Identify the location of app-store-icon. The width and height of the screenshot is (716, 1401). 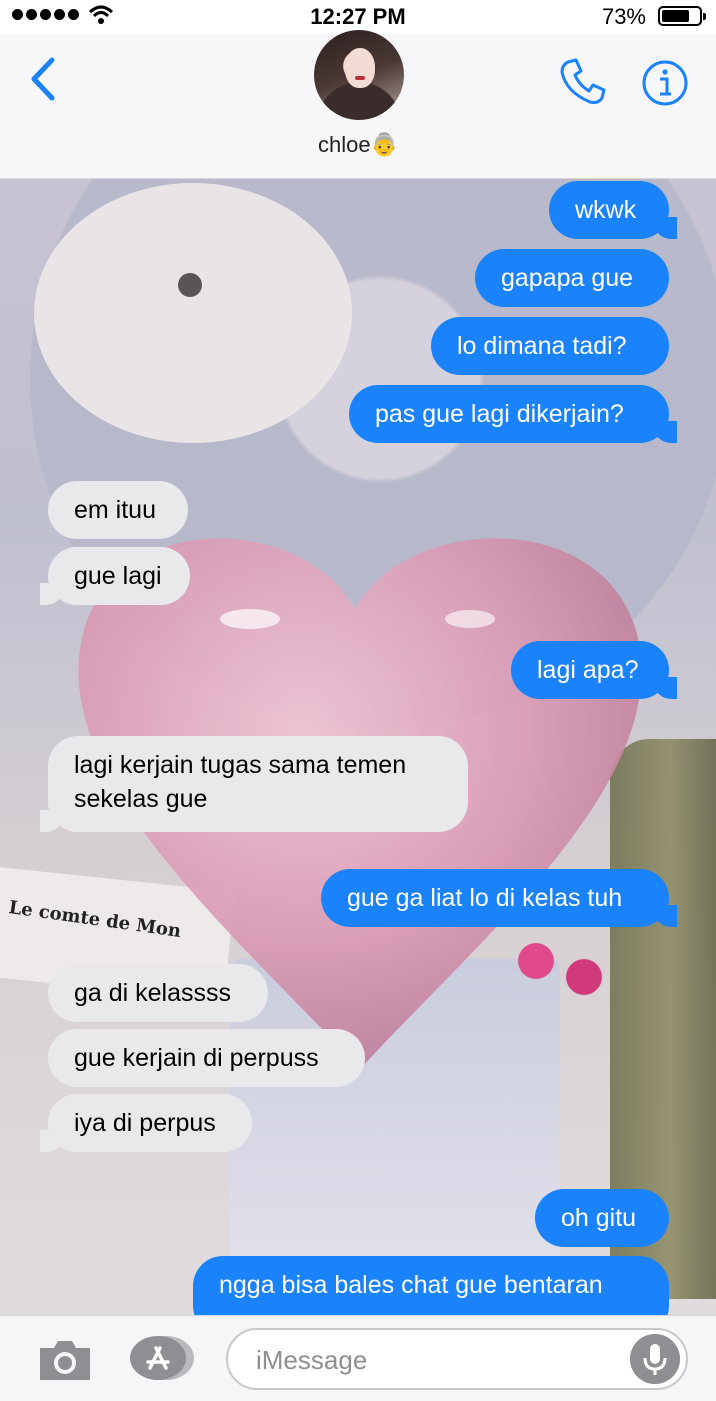
(162, 1358).